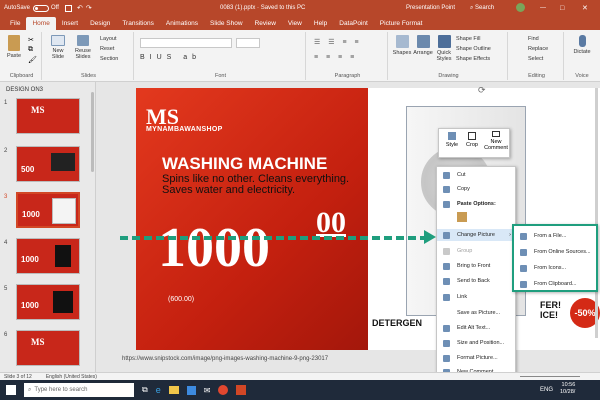 Image resolution: width=600 pixels, height=400 pixels. What do you see at coordinates (14, 47) in the screenshot?
I see `paste-button: Paste` at bounding box center [14, 47].